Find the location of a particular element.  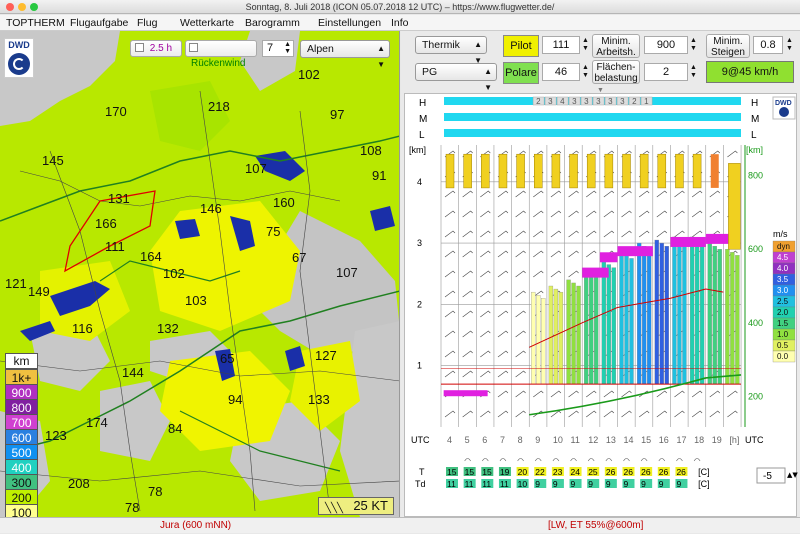

hour-tick: 14 is located at coordinates (629, 440).